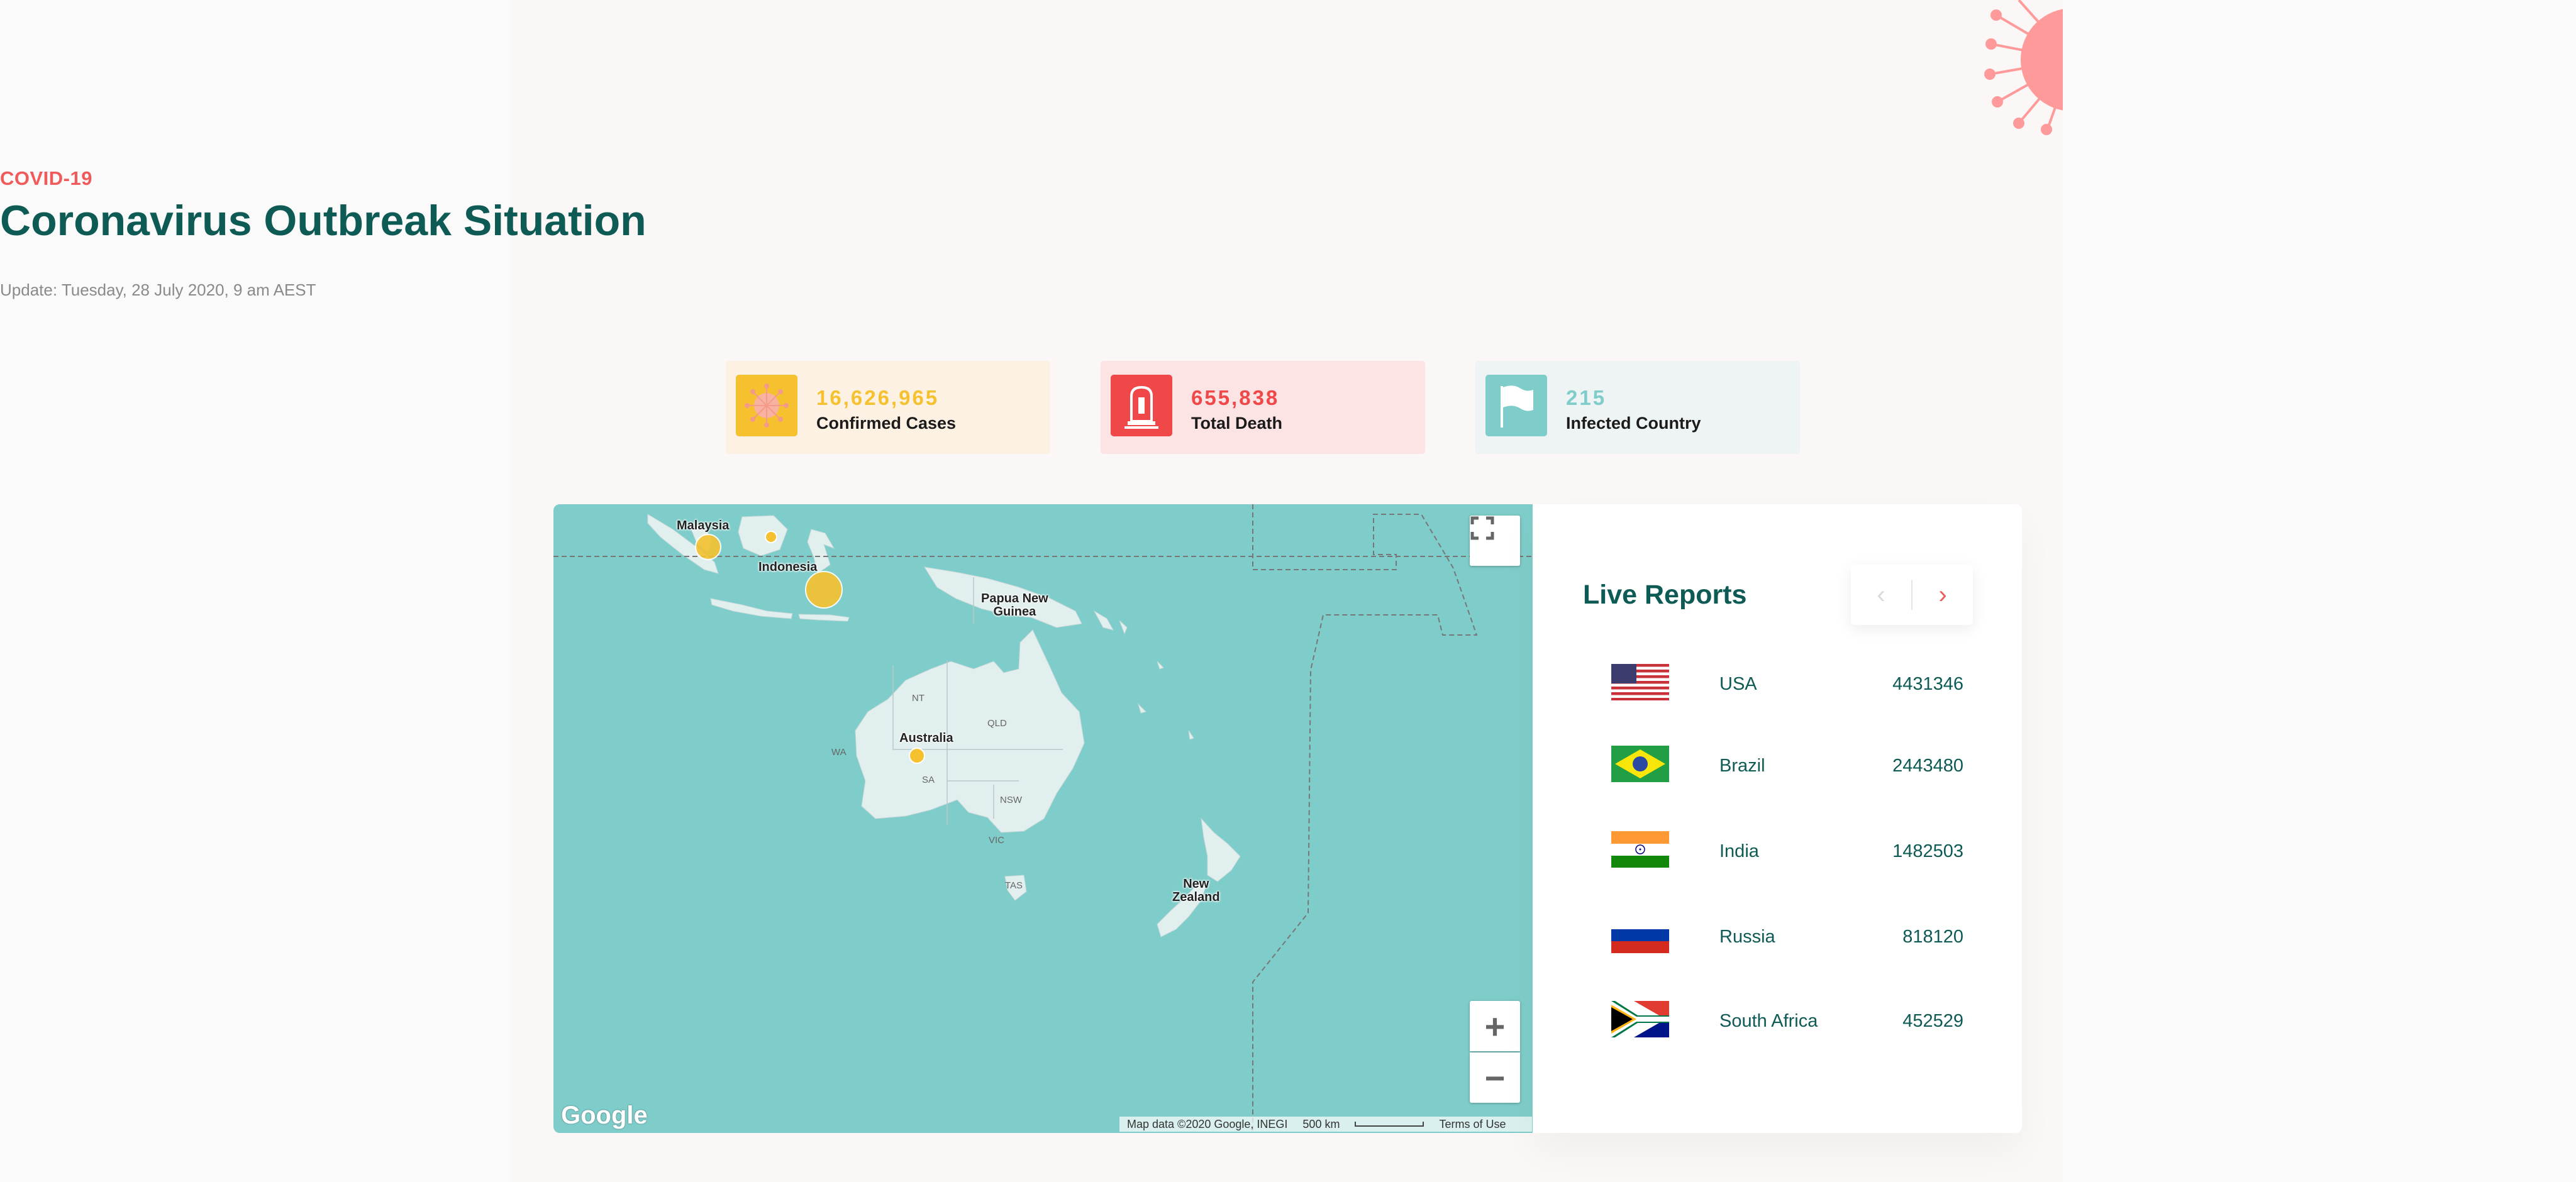 The height and width of the screenshot is (1182, 2576). What do you see at coordinates (1747, 937) in the screenshot?
I see `country-name: Russia` at bounding box center [1747, 937].